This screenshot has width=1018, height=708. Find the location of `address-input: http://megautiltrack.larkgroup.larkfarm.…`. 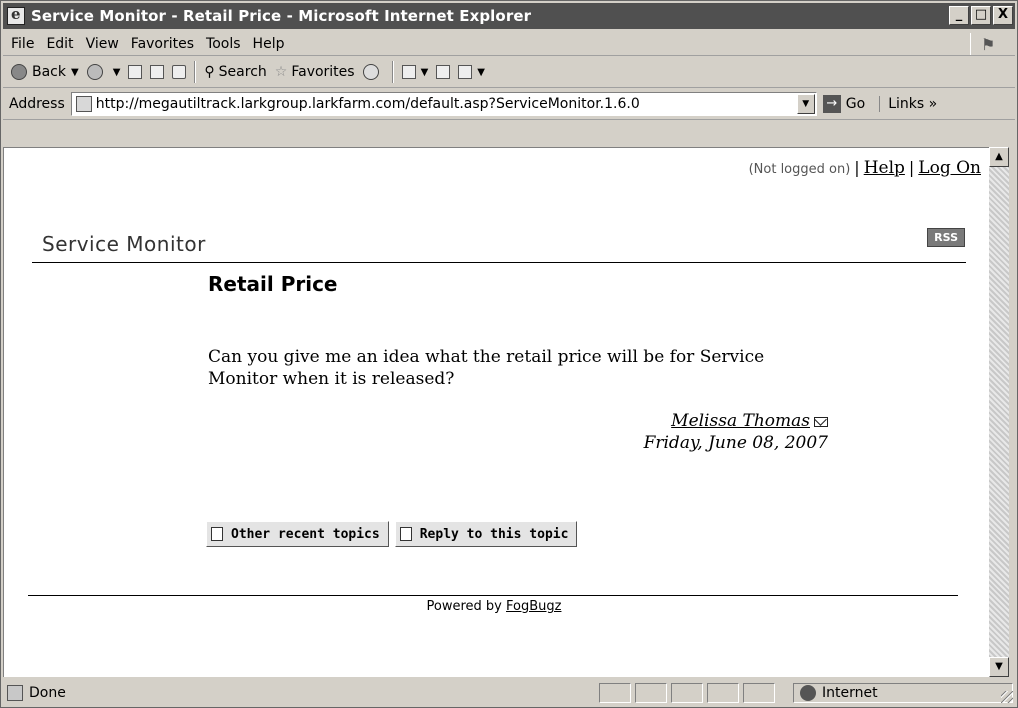

address-input: http://megautiltrack.larkgroup.larkfarm.… is located at coordinates (443, 104).